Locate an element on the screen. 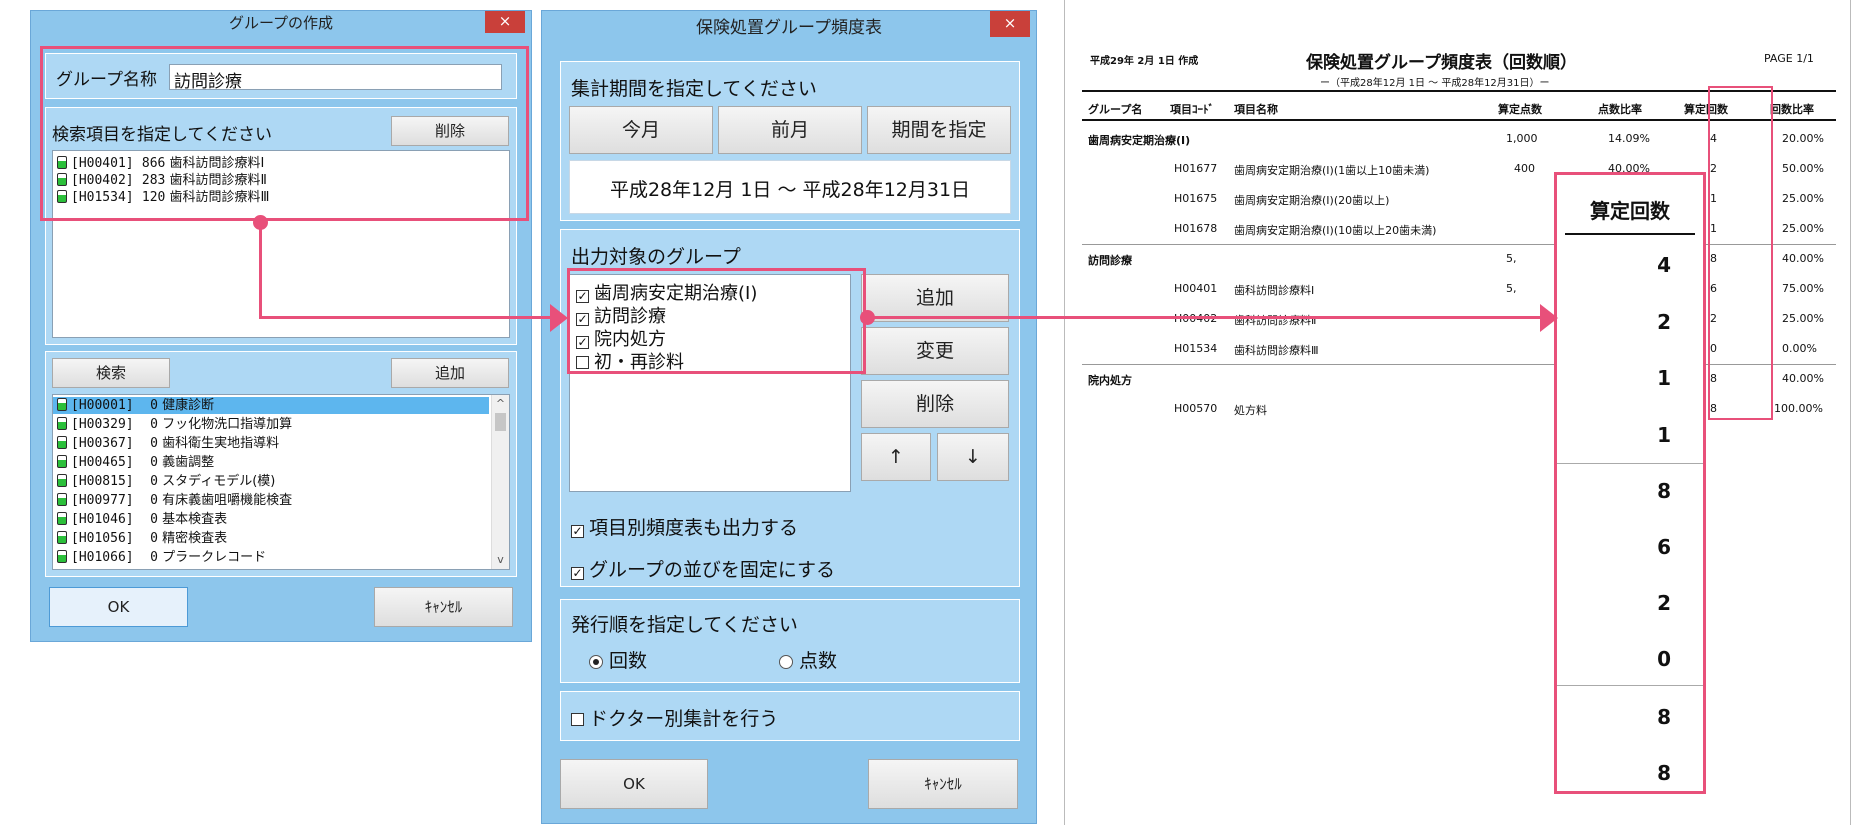  list-item: [H01056] 0 精密検査表 is located at coordinates (142, 538).